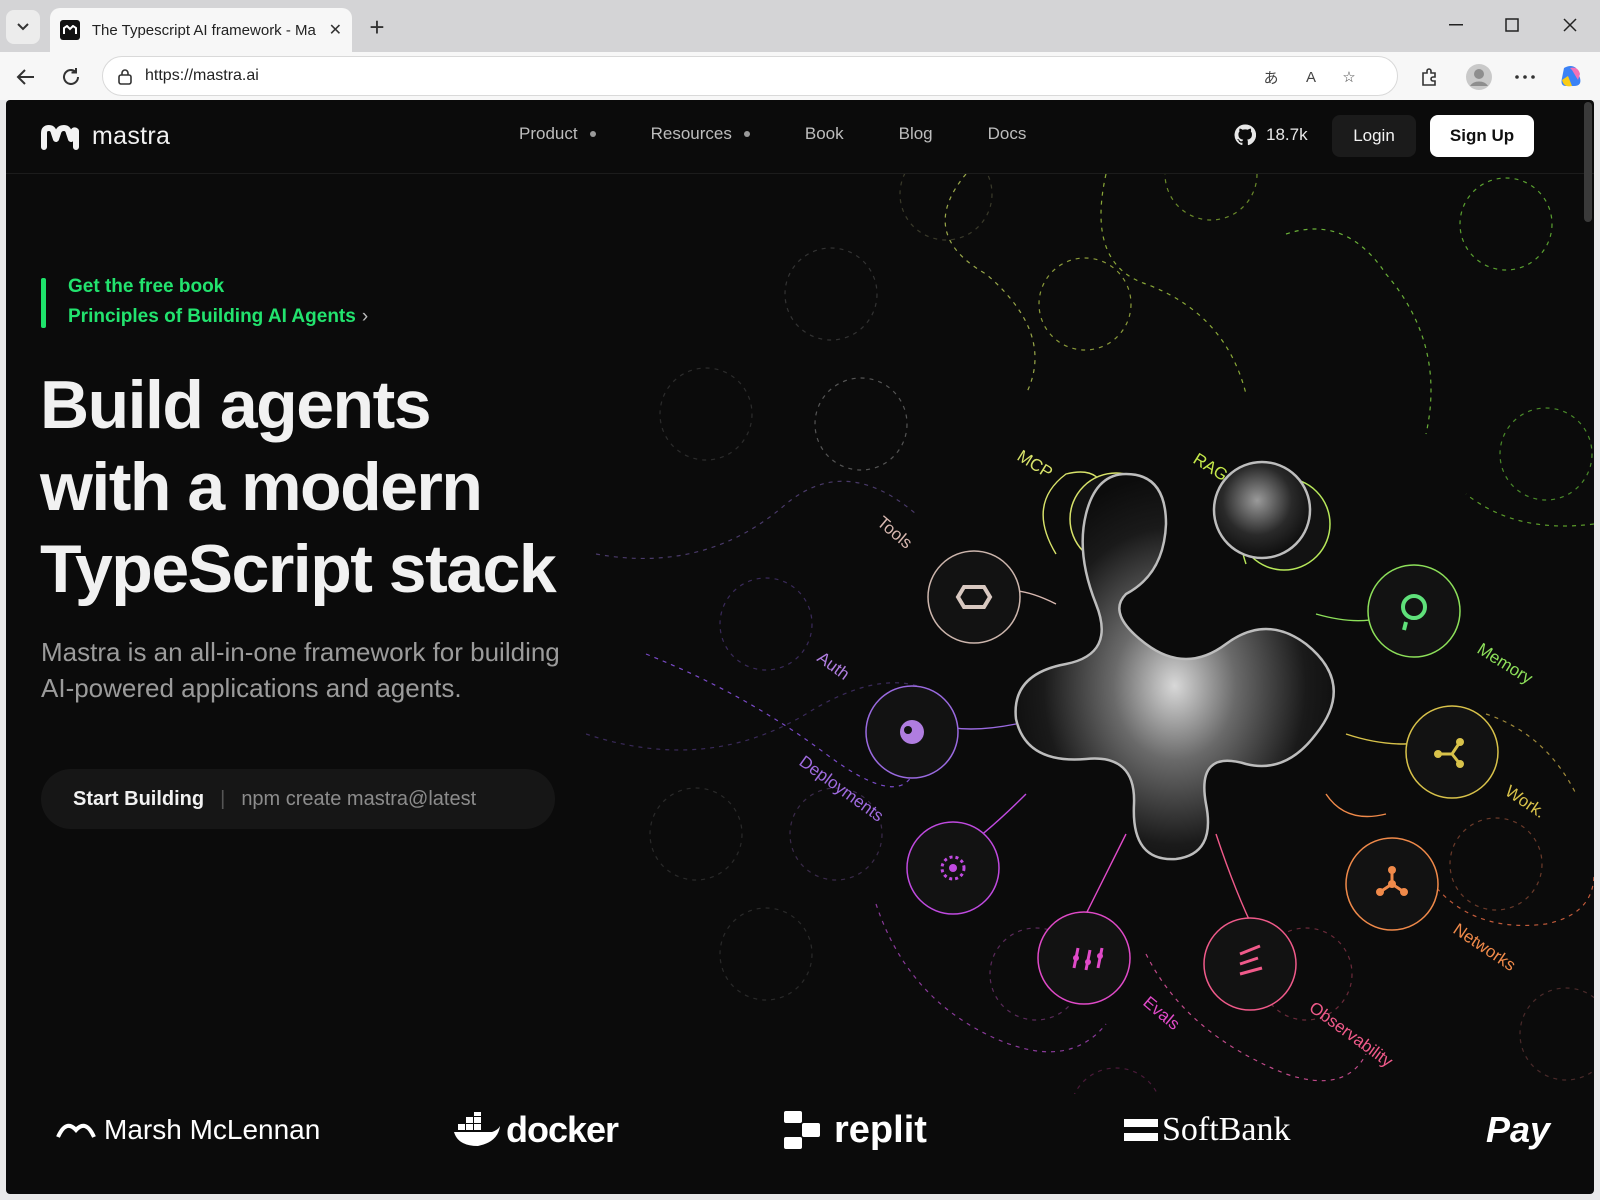  I want to click on minimize-icon, so click(1456, 25).